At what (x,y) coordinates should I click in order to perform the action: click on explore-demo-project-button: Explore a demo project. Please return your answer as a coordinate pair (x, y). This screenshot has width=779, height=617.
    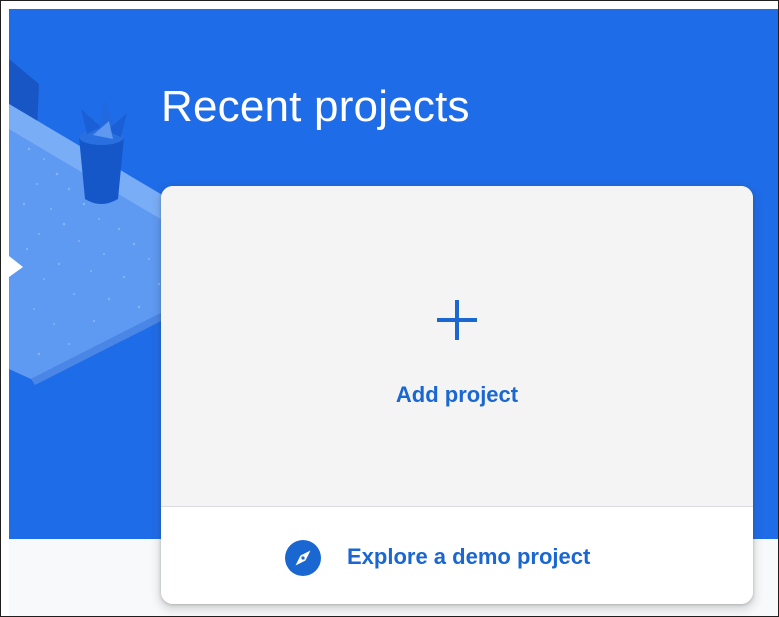
    Looking at the image, I should click on (457, 555).